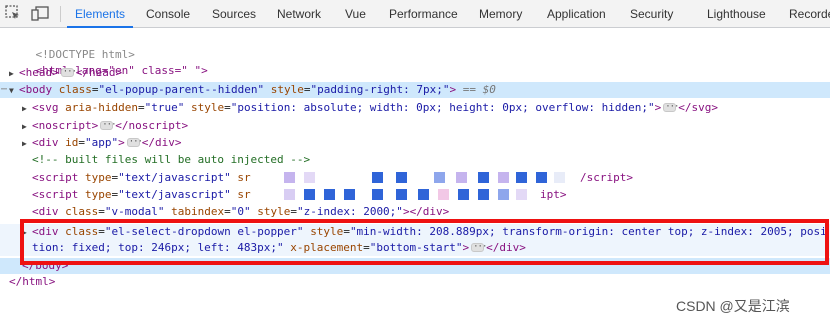  What do you see at coordinates (327, 247) in the screenshot?
I see `popper-placement-attr: x-placement` at bounding box center [327, 247].